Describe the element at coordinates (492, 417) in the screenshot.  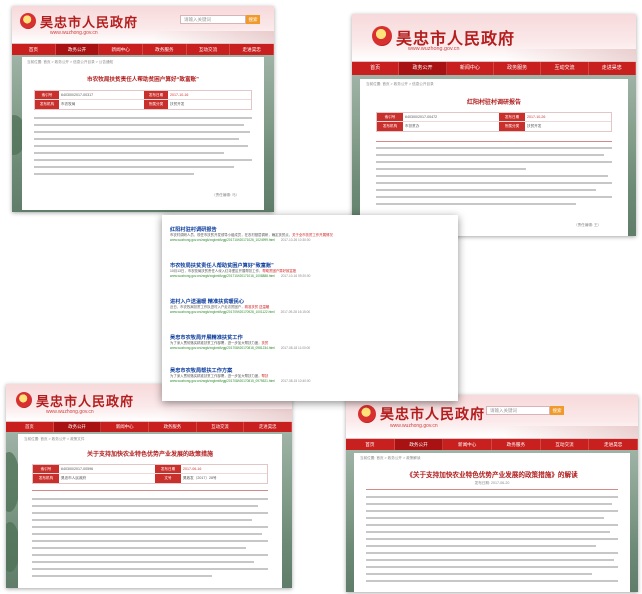
I see `site-header: 昊忠市人民政府 www.wuzhong.gov.cn 请输入关键词 搜索` at that location.